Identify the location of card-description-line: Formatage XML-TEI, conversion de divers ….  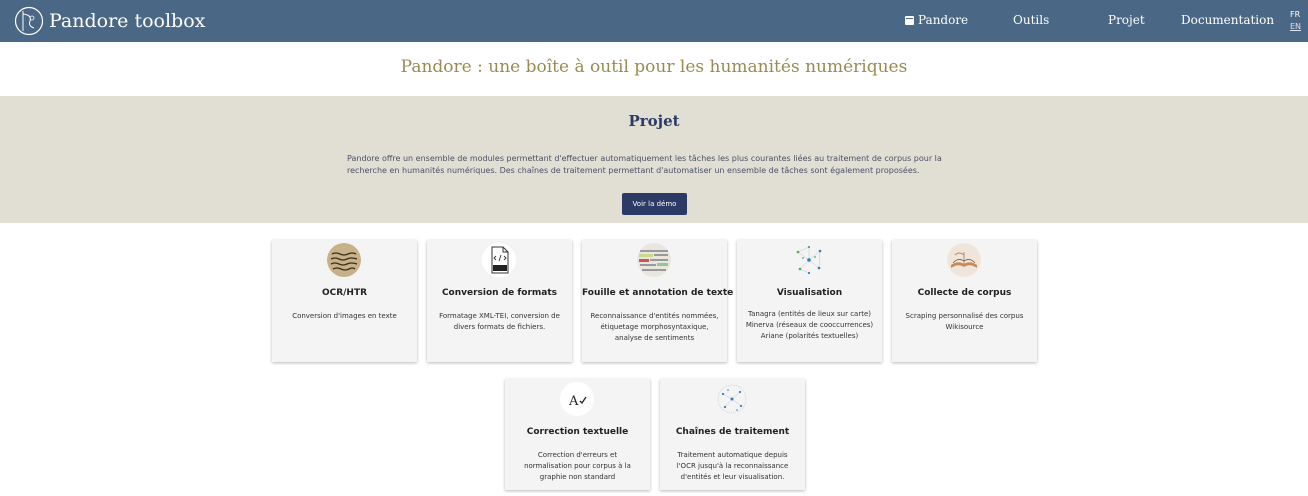
(499, 321).